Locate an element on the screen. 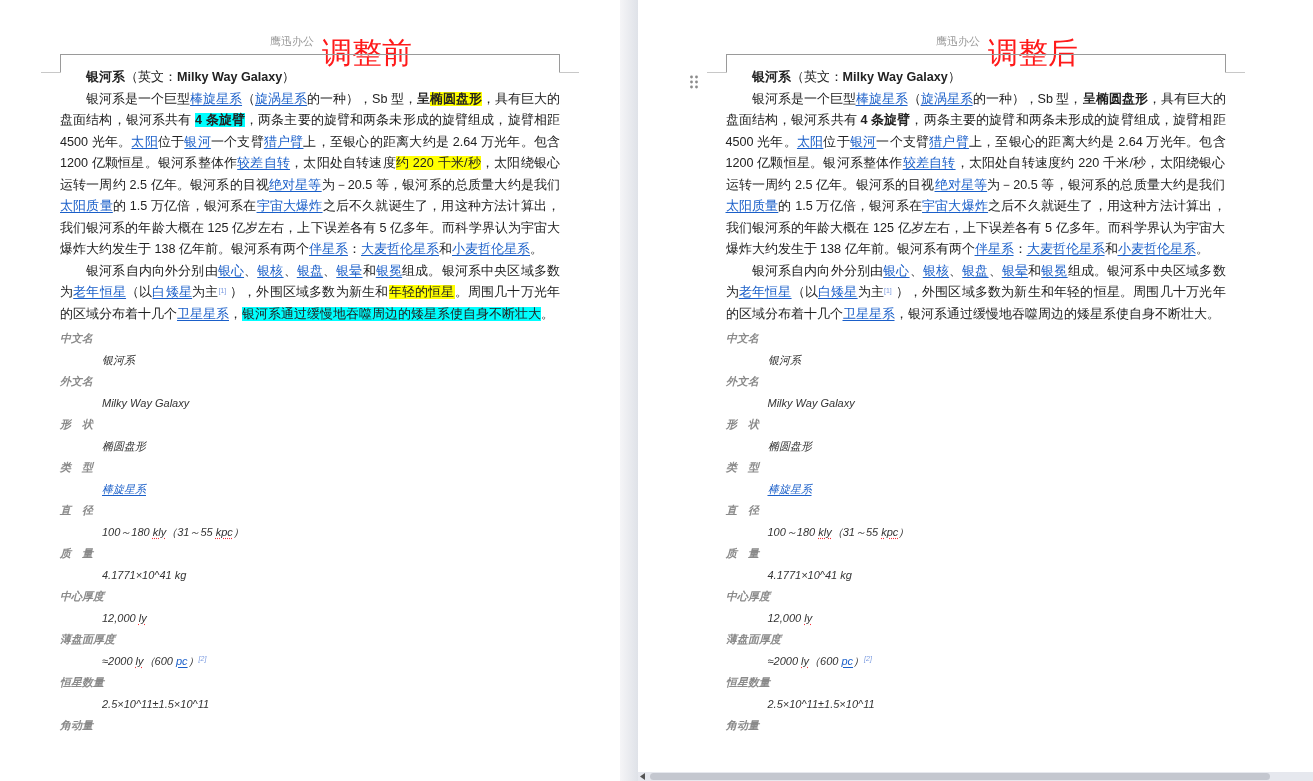  scroll-left-icon is located at coordinates (643, 776).